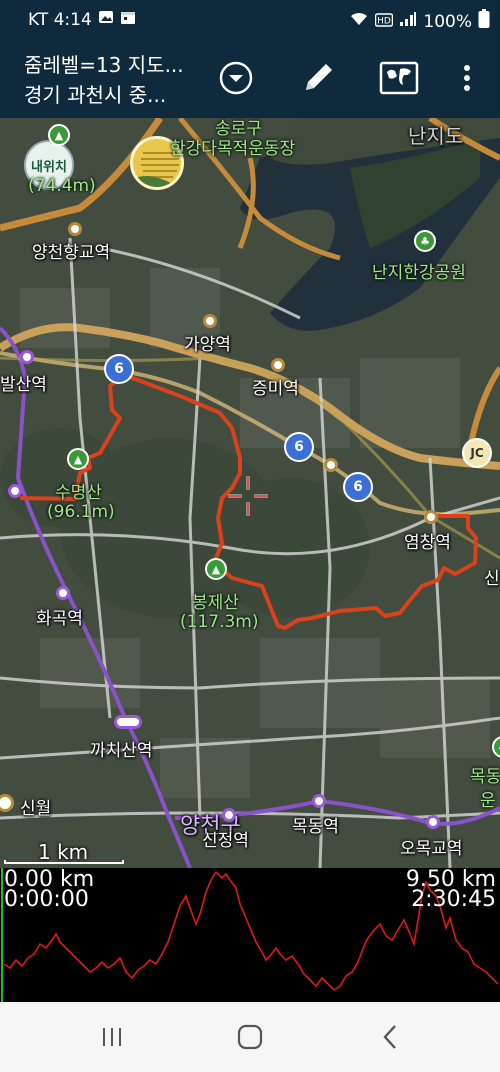 The height and width of the screenshot is (1072, 500). I want to click on signal-icon, so click(408, 21).